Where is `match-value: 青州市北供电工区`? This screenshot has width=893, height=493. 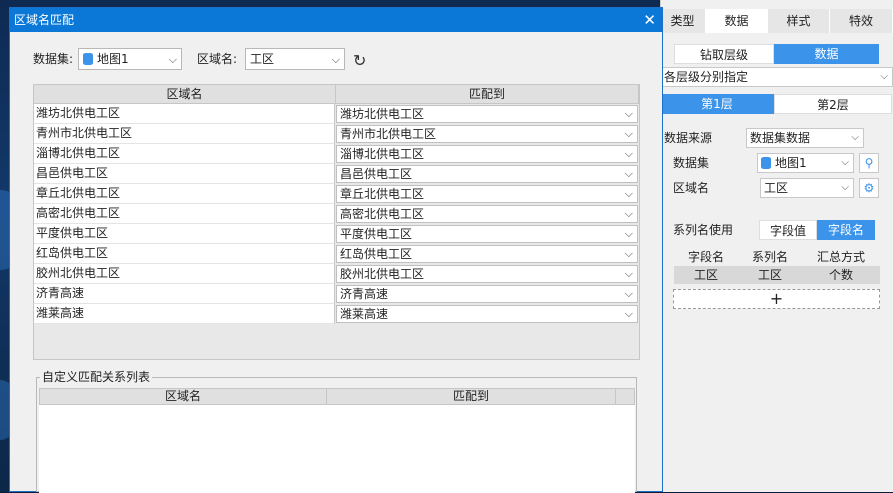
match-value: 青州市北供电工区 is located at coordinates (388, 134).